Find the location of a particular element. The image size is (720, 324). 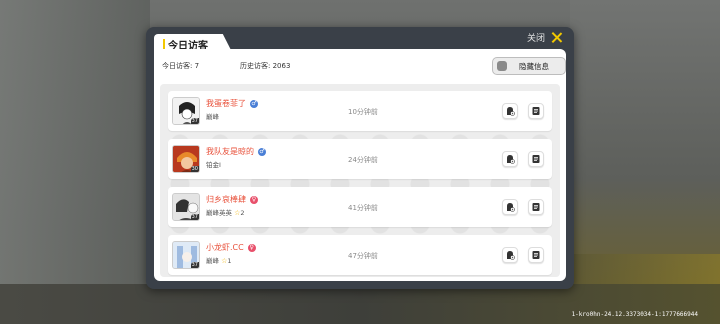

rank-text: 铂金I is located at coordinates (213, 165).